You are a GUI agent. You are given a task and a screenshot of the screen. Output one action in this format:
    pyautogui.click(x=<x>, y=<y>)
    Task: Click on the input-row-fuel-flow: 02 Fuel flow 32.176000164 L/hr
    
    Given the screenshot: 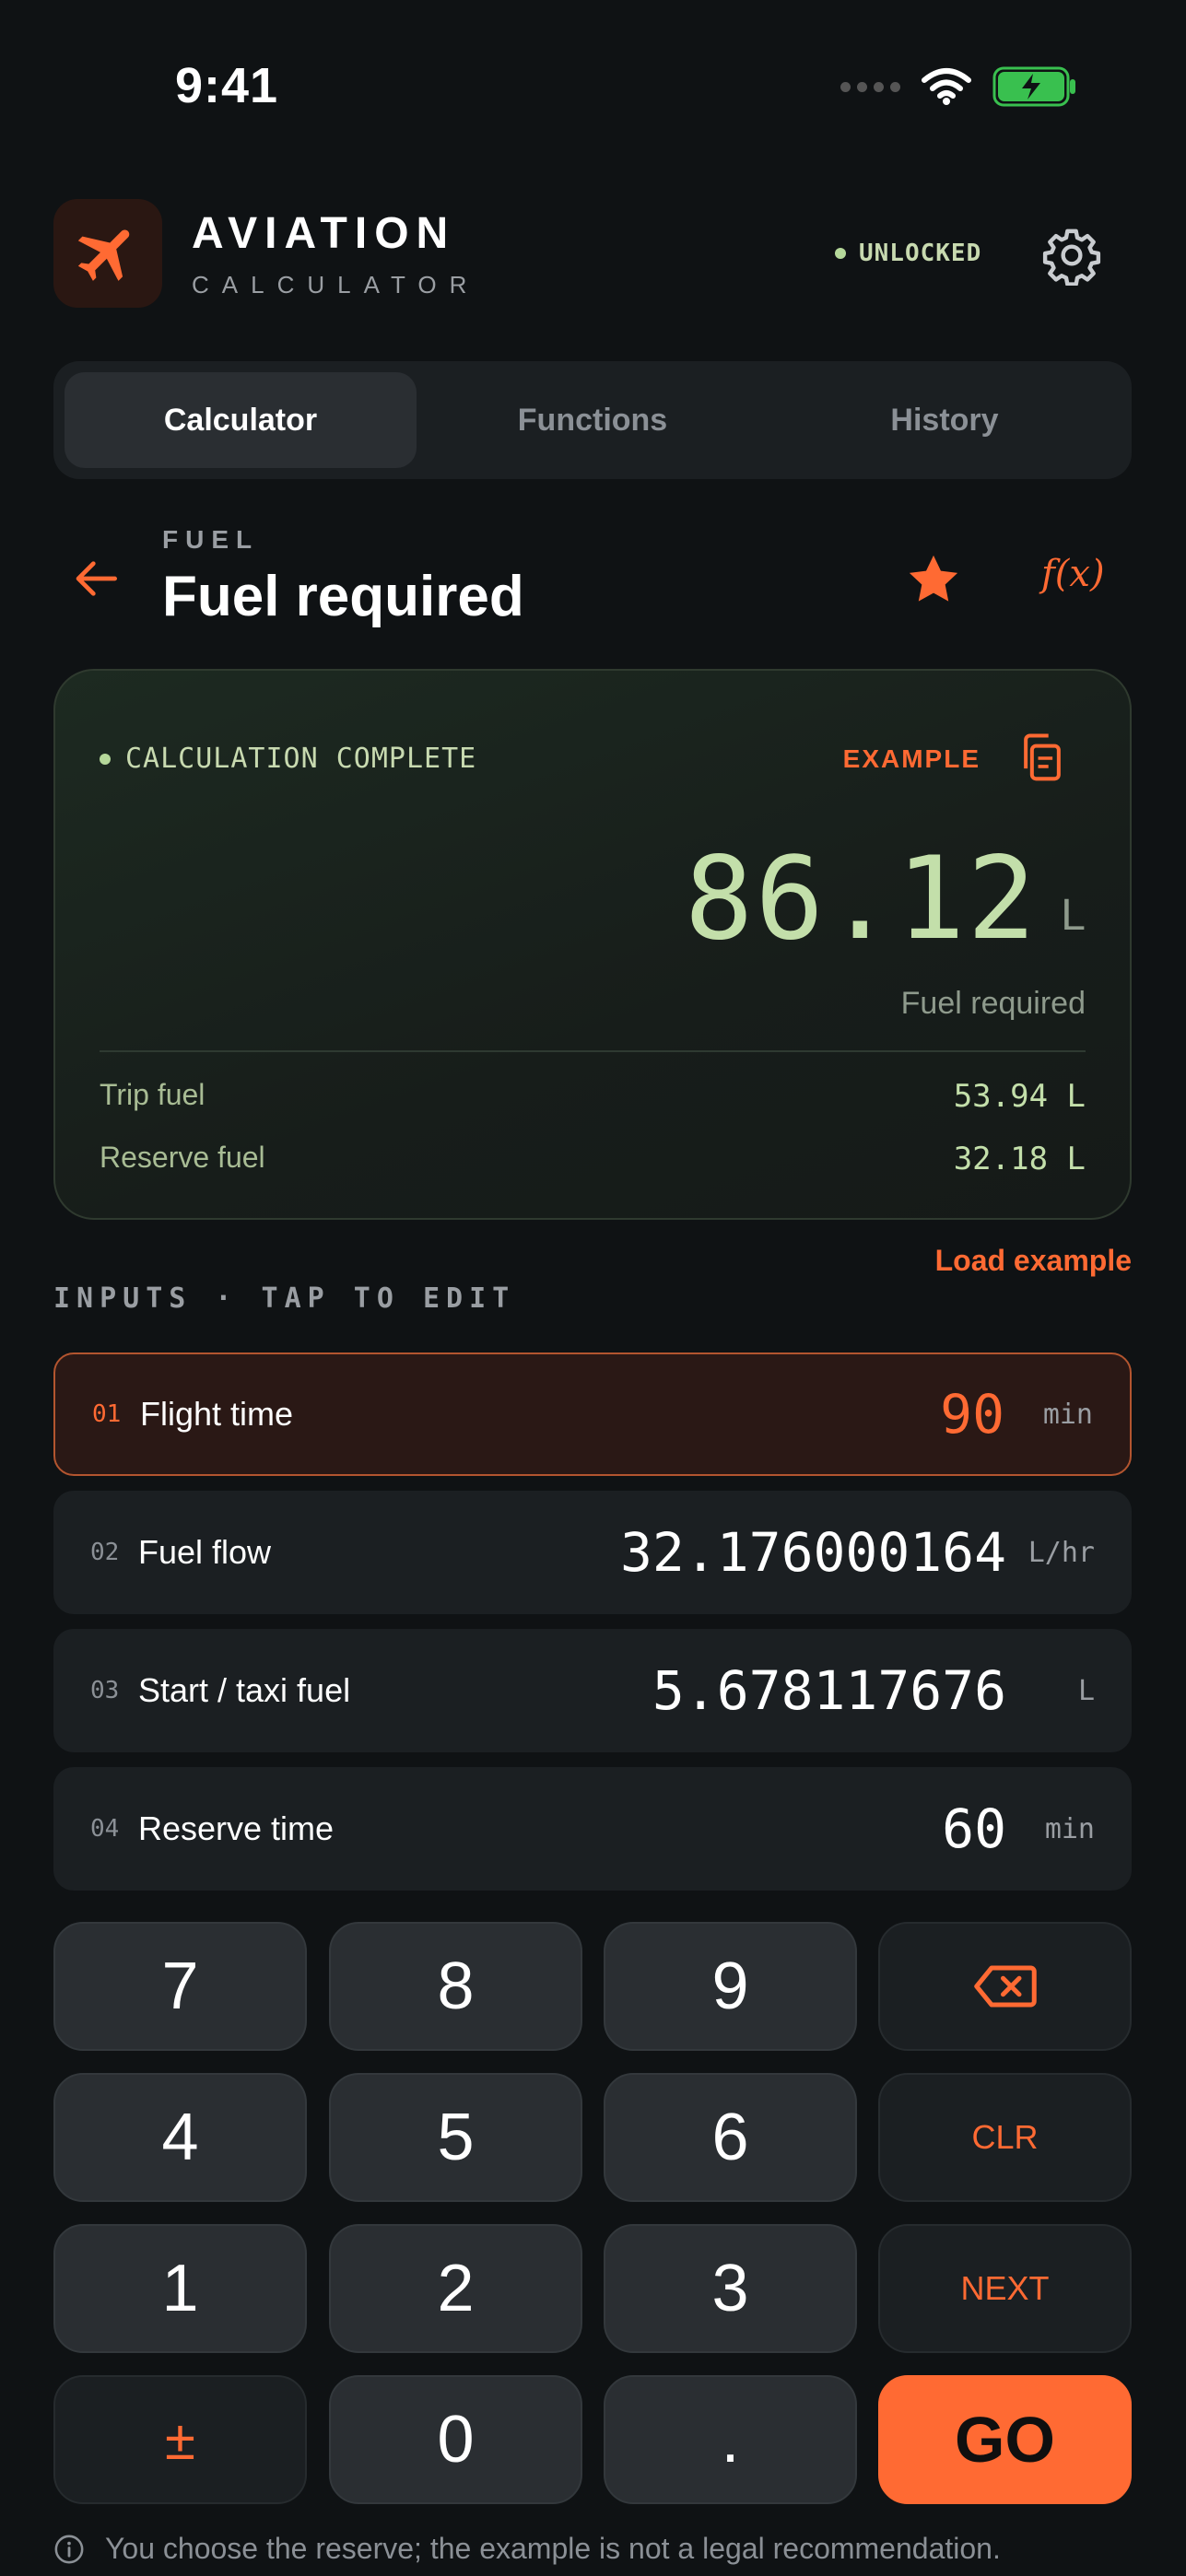 What is the action you would take?
    pyautogui.click(x=592, y=1552)
    